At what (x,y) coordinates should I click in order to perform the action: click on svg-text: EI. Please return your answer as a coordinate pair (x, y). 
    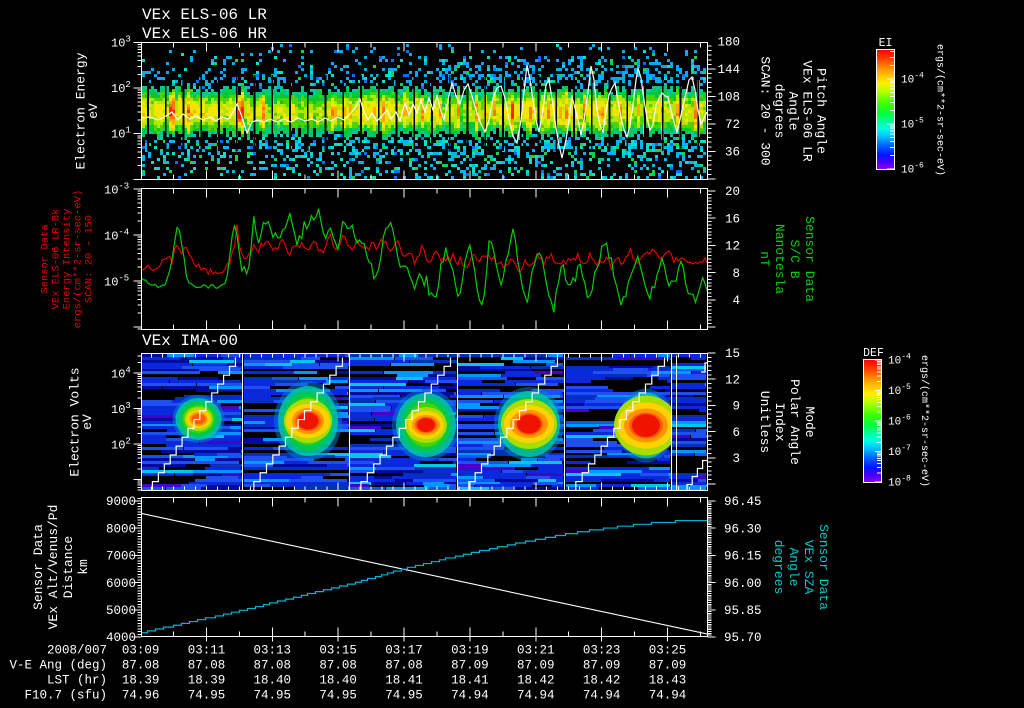
    Looking at the image, I should click on (886, 43).